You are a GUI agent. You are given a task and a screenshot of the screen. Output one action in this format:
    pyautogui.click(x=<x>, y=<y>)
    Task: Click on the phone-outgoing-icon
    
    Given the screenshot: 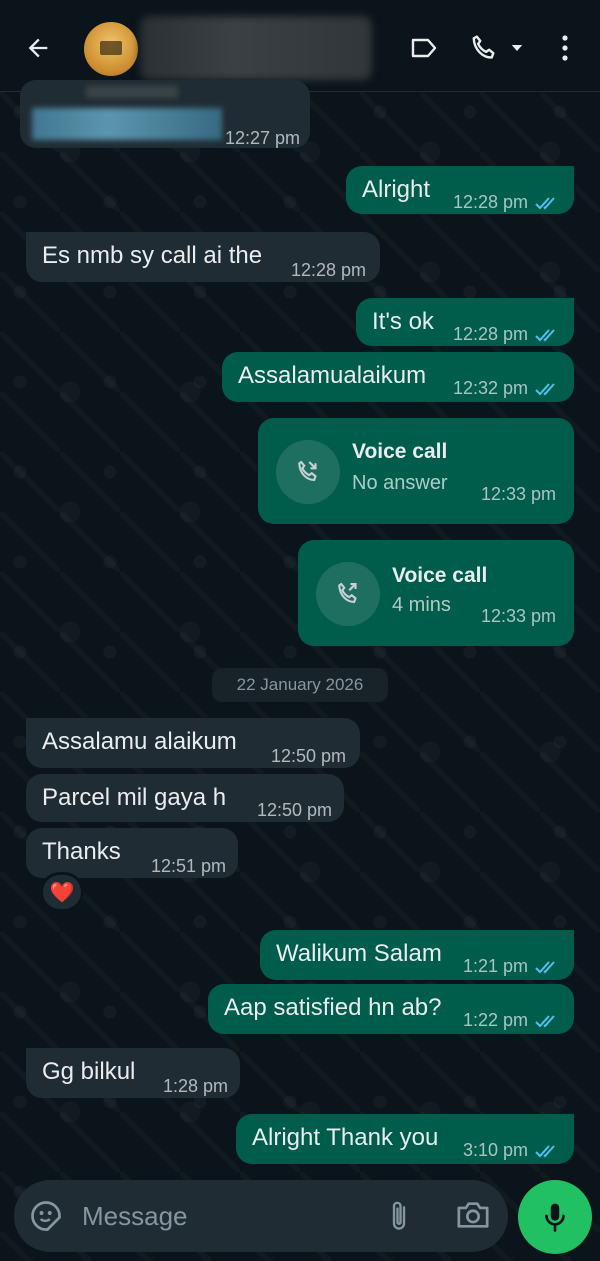 What is the action you would take?
    pyautogui.click(x=347, y=593)
    